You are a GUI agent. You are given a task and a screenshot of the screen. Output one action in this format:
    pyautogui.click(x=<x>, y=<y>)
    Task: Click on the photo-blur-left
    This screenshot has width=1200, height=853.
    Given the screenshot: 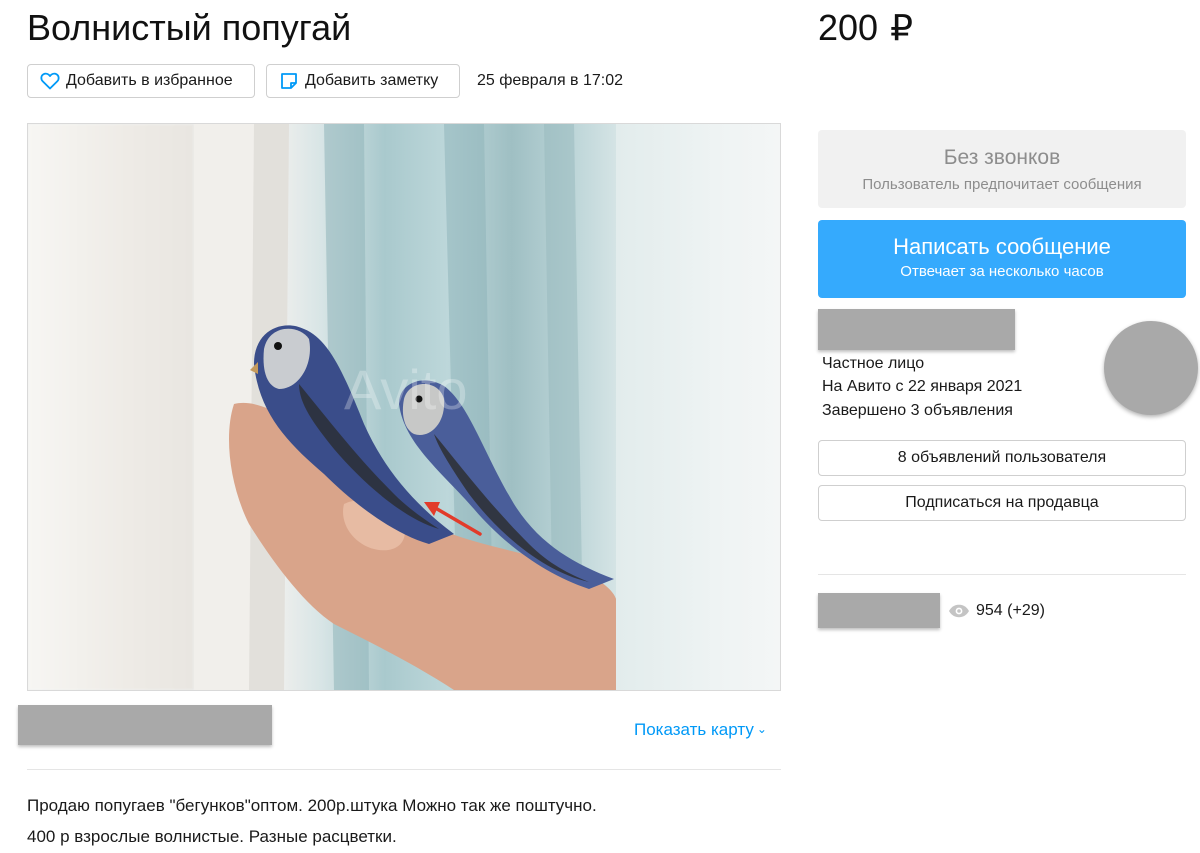 What is the action you would take?
    pyautogui.click(x=111, y=407)
    